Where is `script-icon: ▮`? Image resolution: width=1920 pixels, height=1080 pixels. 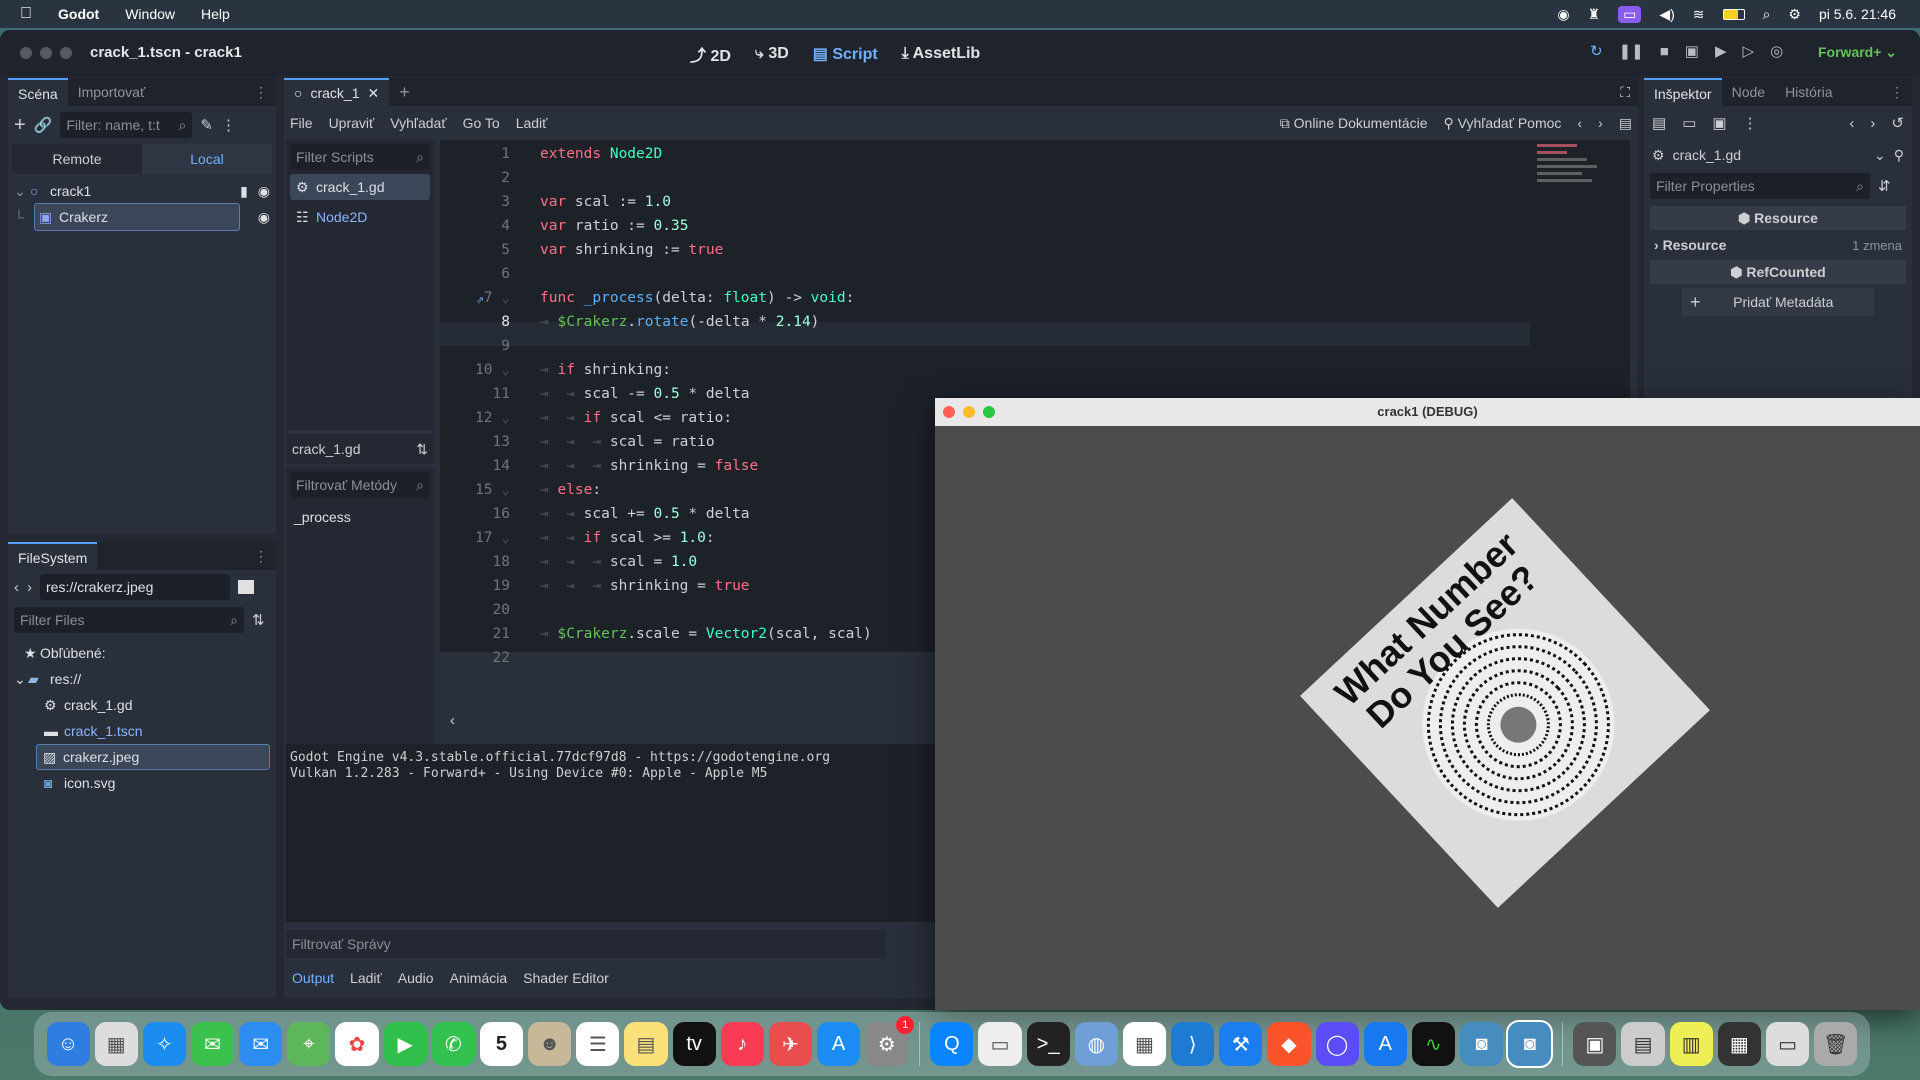
script-icon: ▮ is located at coordinates (244, 191).